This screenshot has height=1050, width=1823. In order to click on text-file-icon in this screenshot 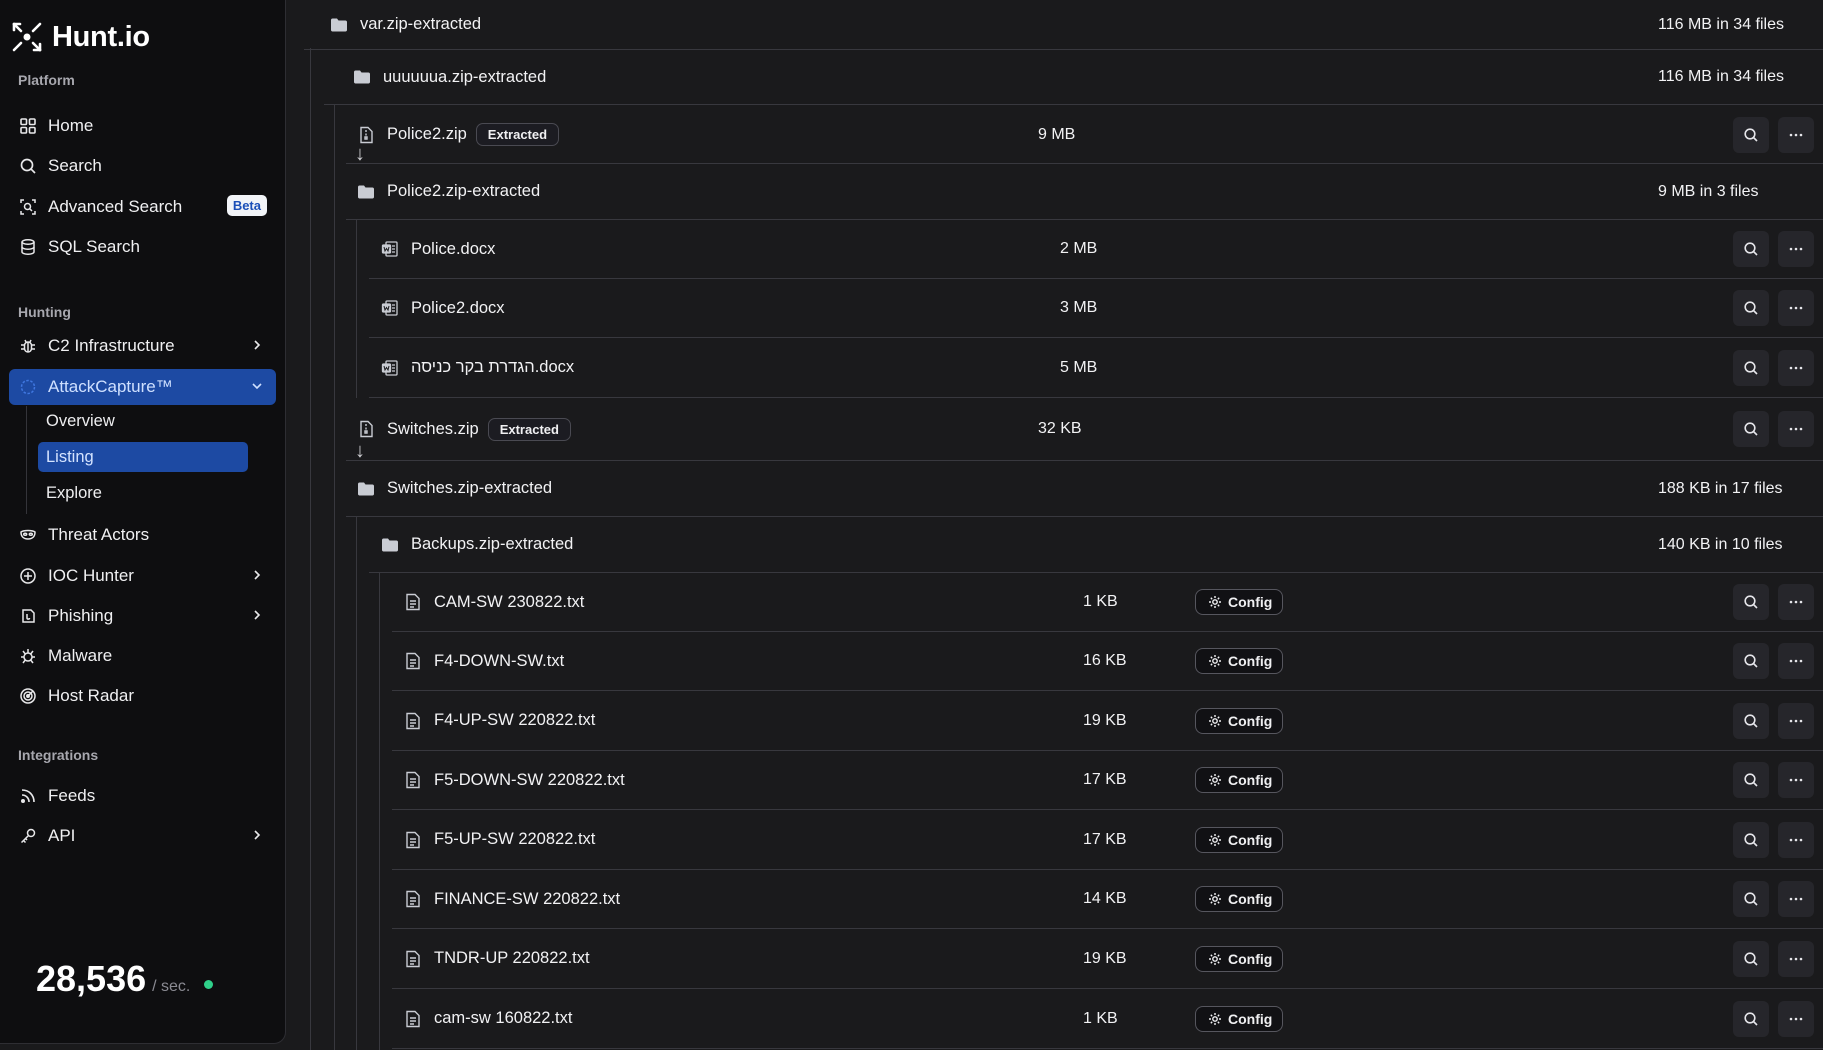, I will do `click(413, 840)`.